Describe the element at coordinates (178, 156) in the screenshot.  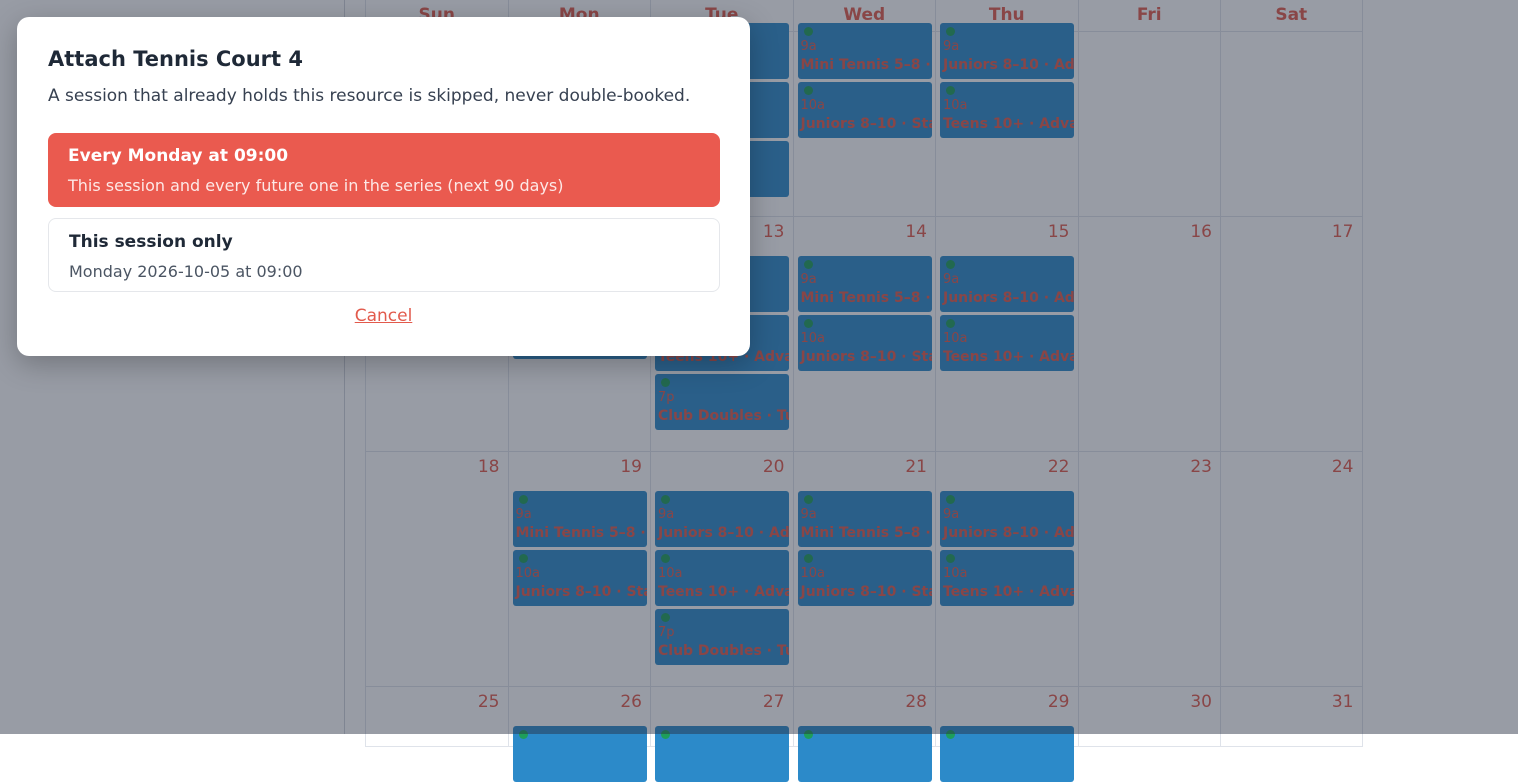
I see `option-title: Every Monday at 09:00` at that location.